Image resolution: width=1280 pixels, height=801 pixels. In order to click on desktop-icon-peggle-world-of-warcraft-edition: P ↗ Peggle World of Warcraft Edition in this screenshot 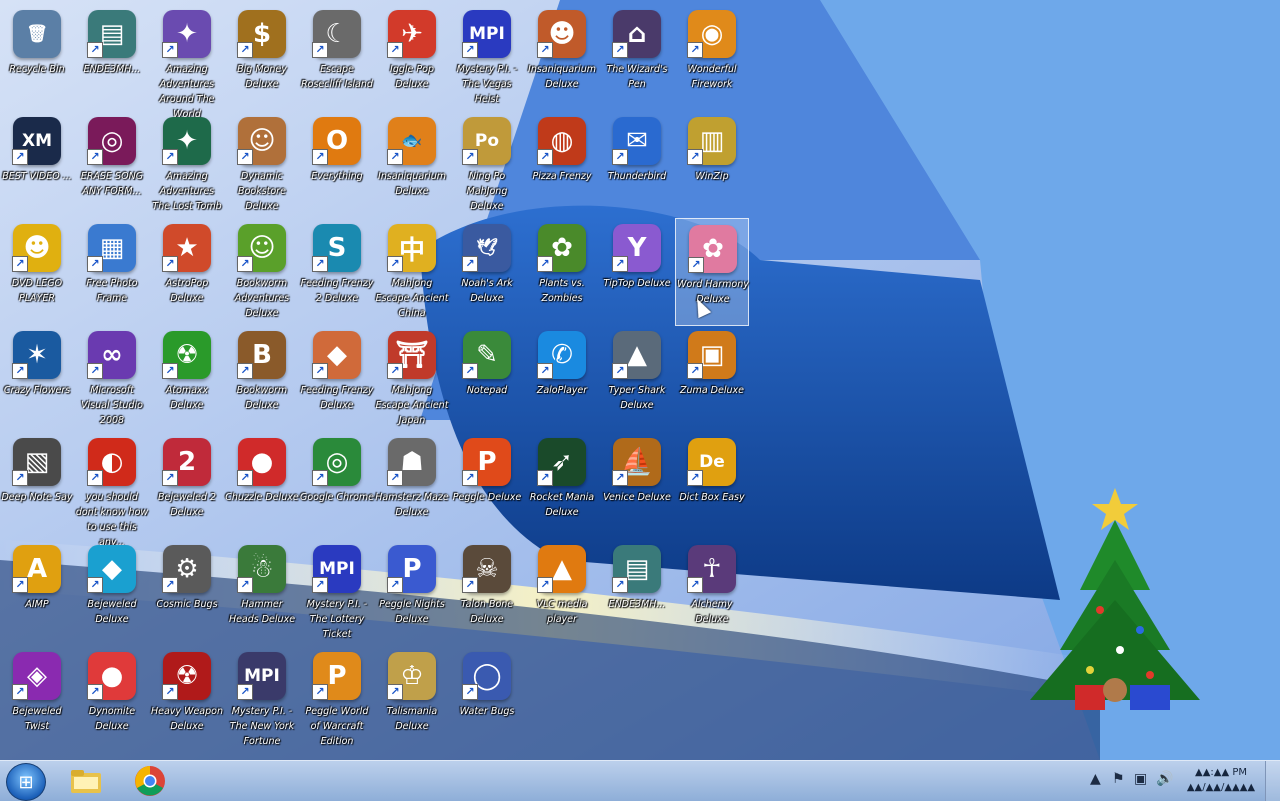, I will do `click(337, 700)`.